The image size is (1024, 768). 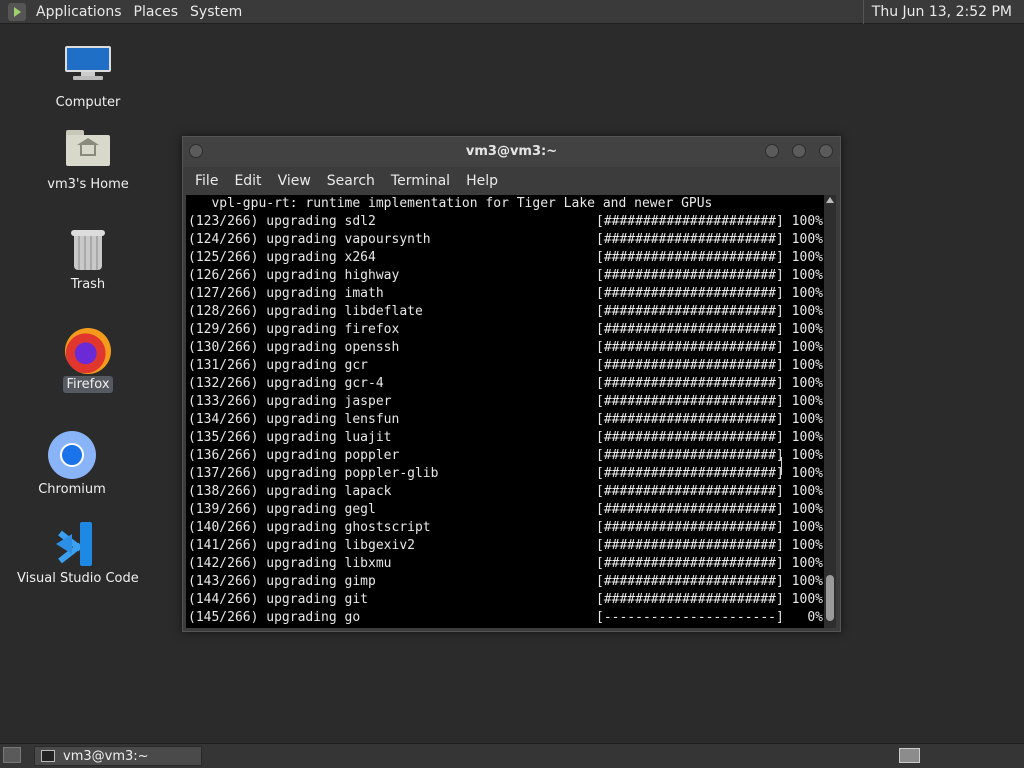 What do you see at coordinates (156, 12) in the screenshot?
I see `menu-places: Places` at bounding box center [156, 12].